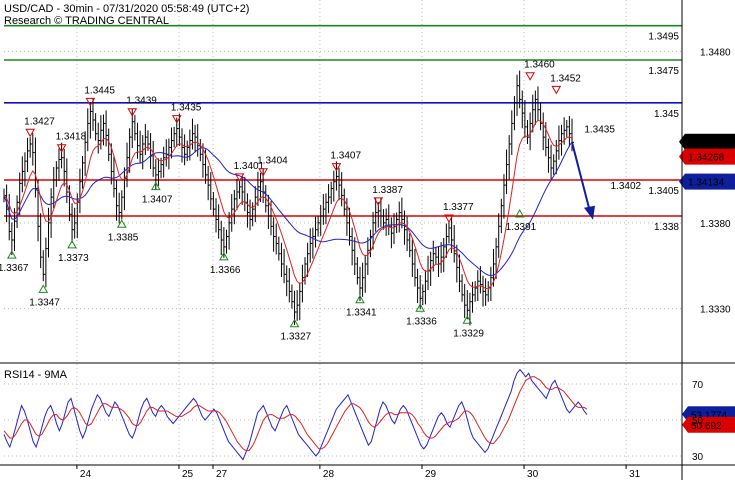  I want to click on low-label: 1.3327, so click(296, 337).